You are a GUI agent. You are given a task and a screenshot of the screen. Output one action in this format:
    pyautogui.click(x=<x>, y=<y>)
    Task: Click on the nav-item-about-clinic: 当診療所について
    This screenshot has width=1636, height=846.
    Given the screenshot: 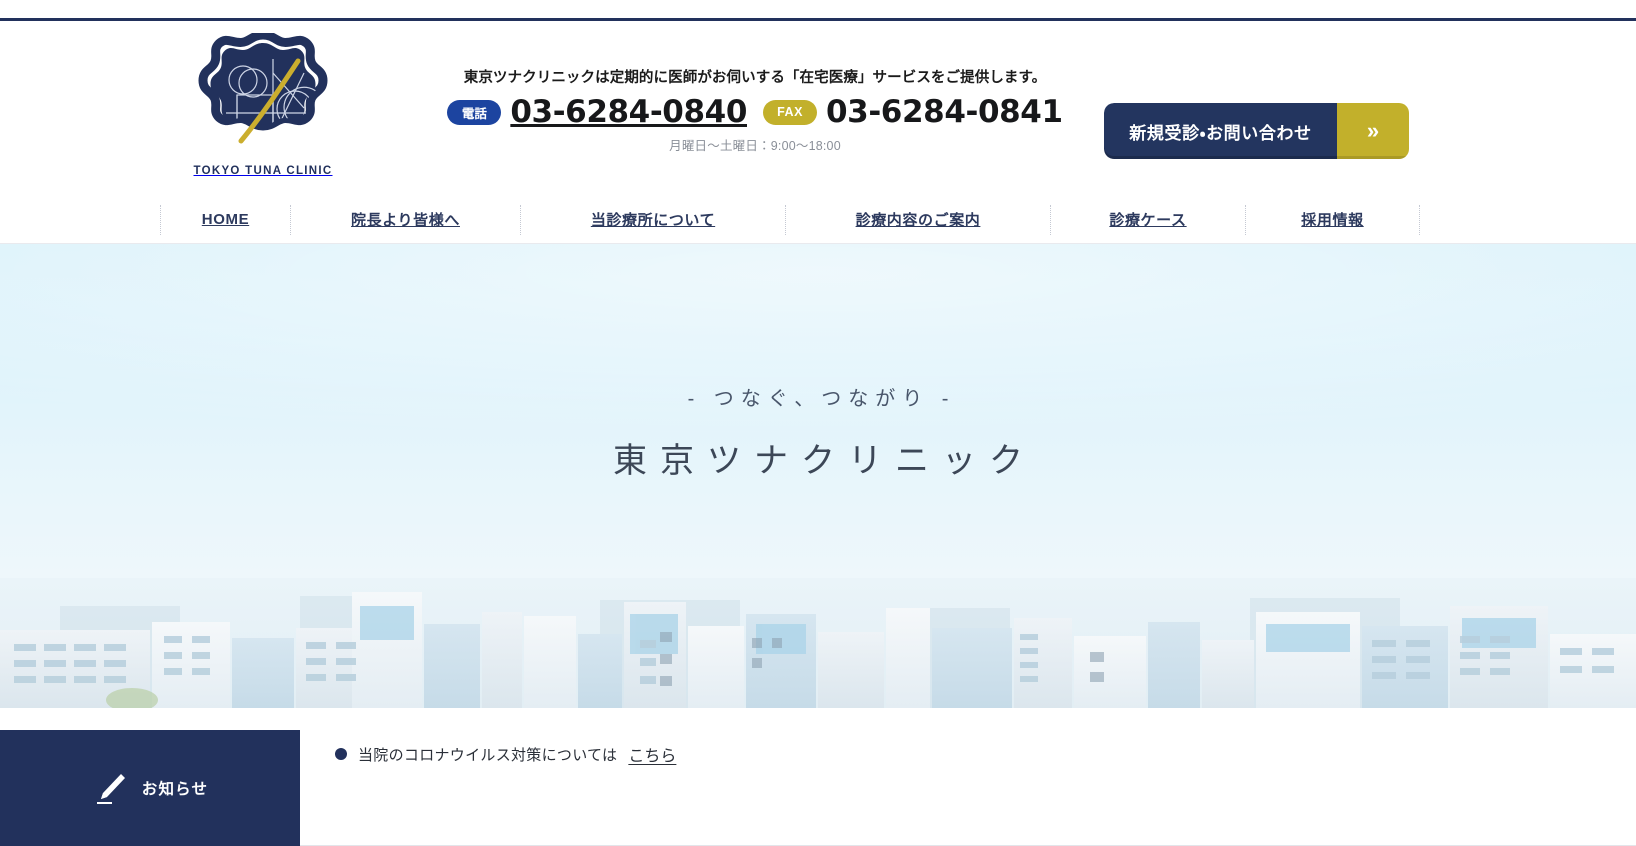 What is the action you would take?
    pyautogui.click(x=652, y=219)
    